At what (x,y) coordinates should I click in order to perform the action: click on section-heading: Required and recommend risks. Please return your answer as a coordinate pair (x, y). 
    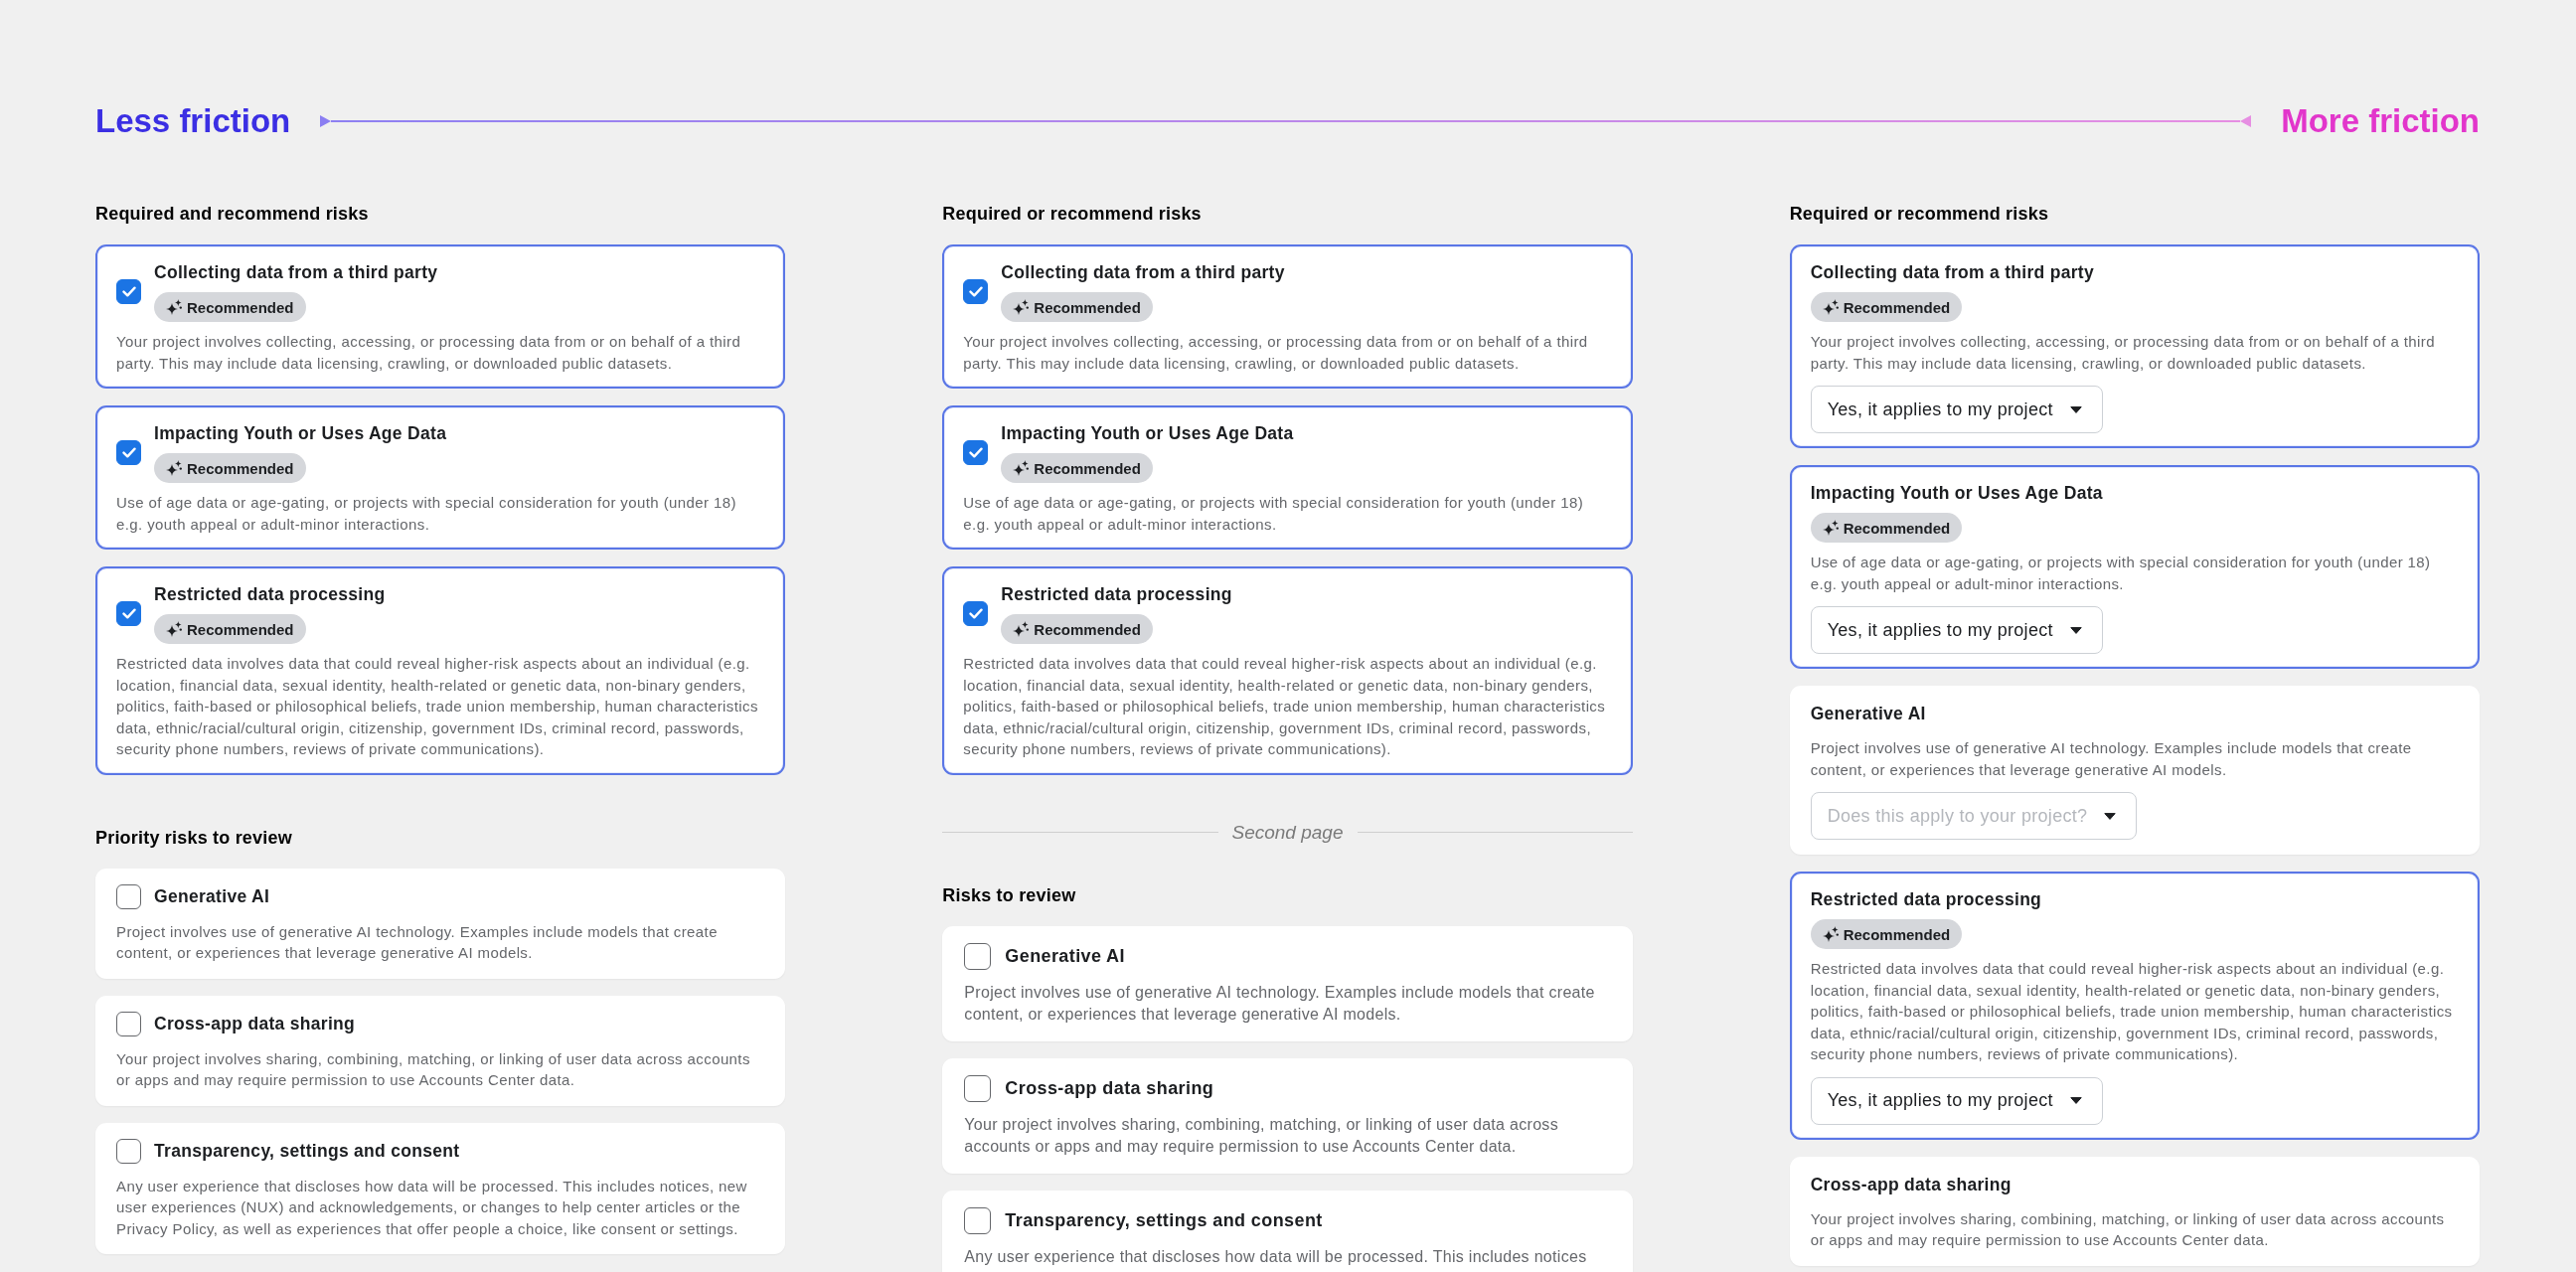
    Looking at the image, I should click on (232, 214).